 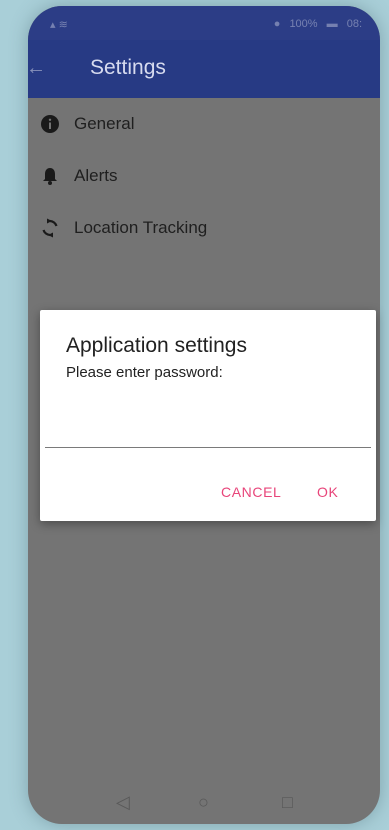 I want to click on menu-item-label: General, so click(x=104, y=123).